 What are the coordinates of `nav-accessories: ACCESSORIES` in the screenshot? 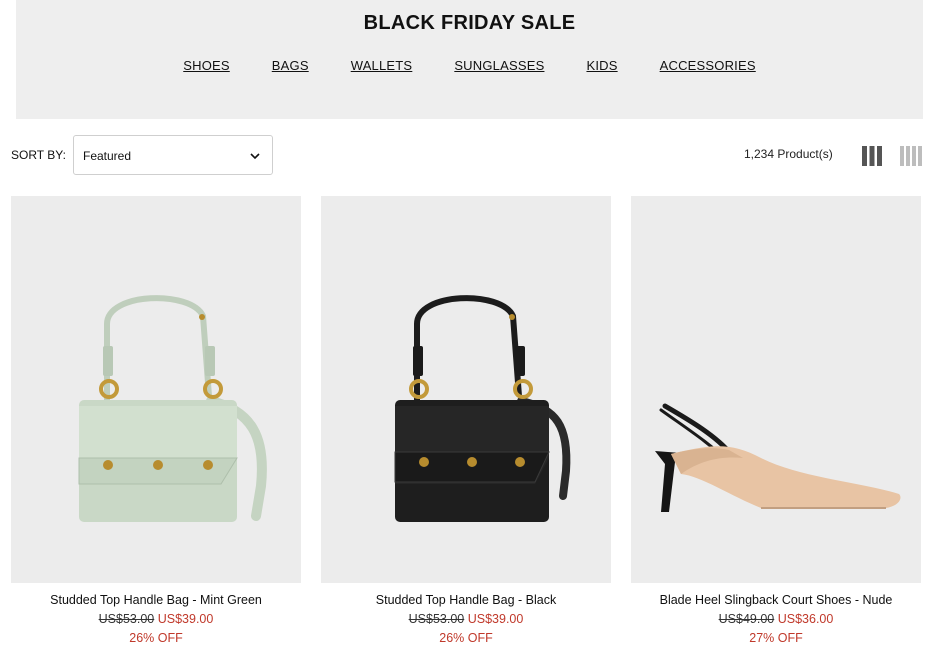 It's located at (708, 65).